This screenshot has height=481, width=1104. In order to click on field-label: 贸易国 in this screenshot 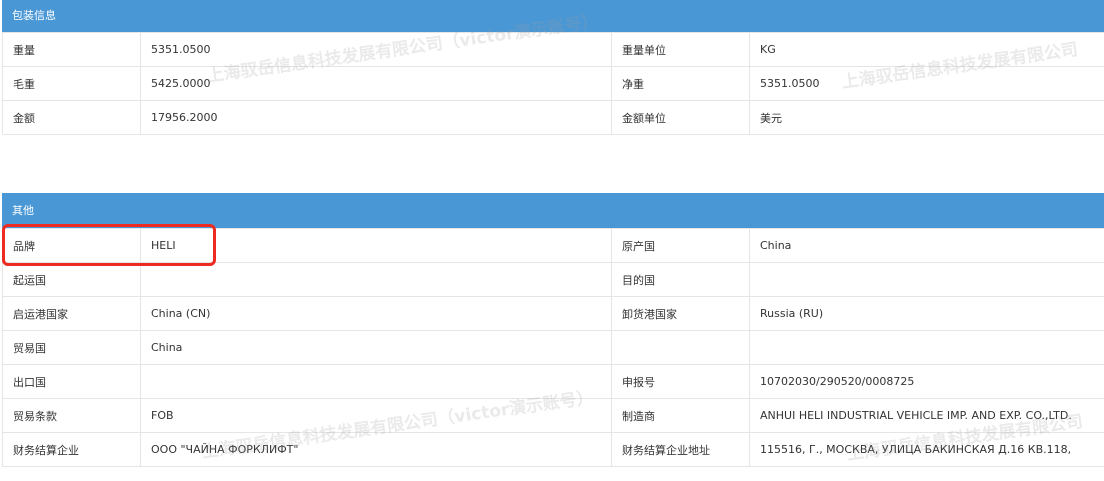, I will do `click(71, 347)`.